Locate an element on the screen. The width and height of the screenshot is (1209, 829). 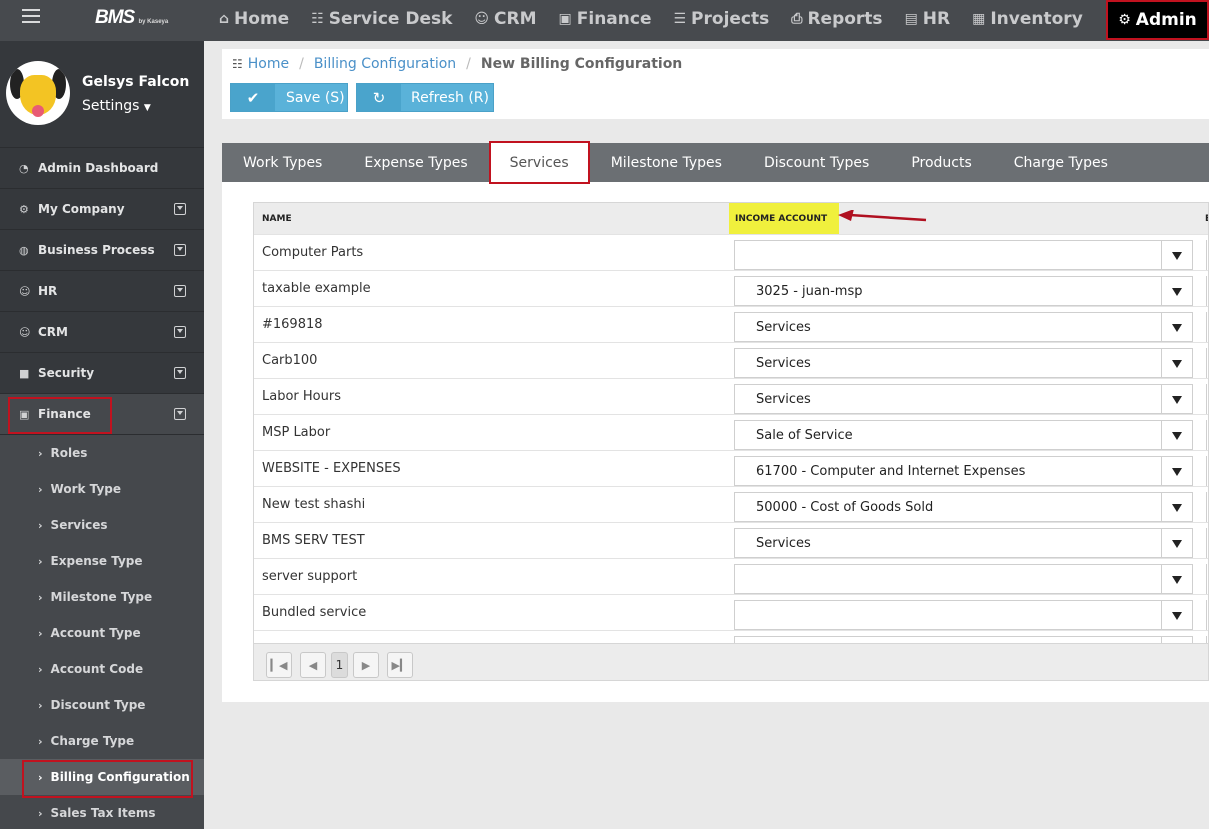
table-row: Computer Parts is located at coordinates (731, 252).